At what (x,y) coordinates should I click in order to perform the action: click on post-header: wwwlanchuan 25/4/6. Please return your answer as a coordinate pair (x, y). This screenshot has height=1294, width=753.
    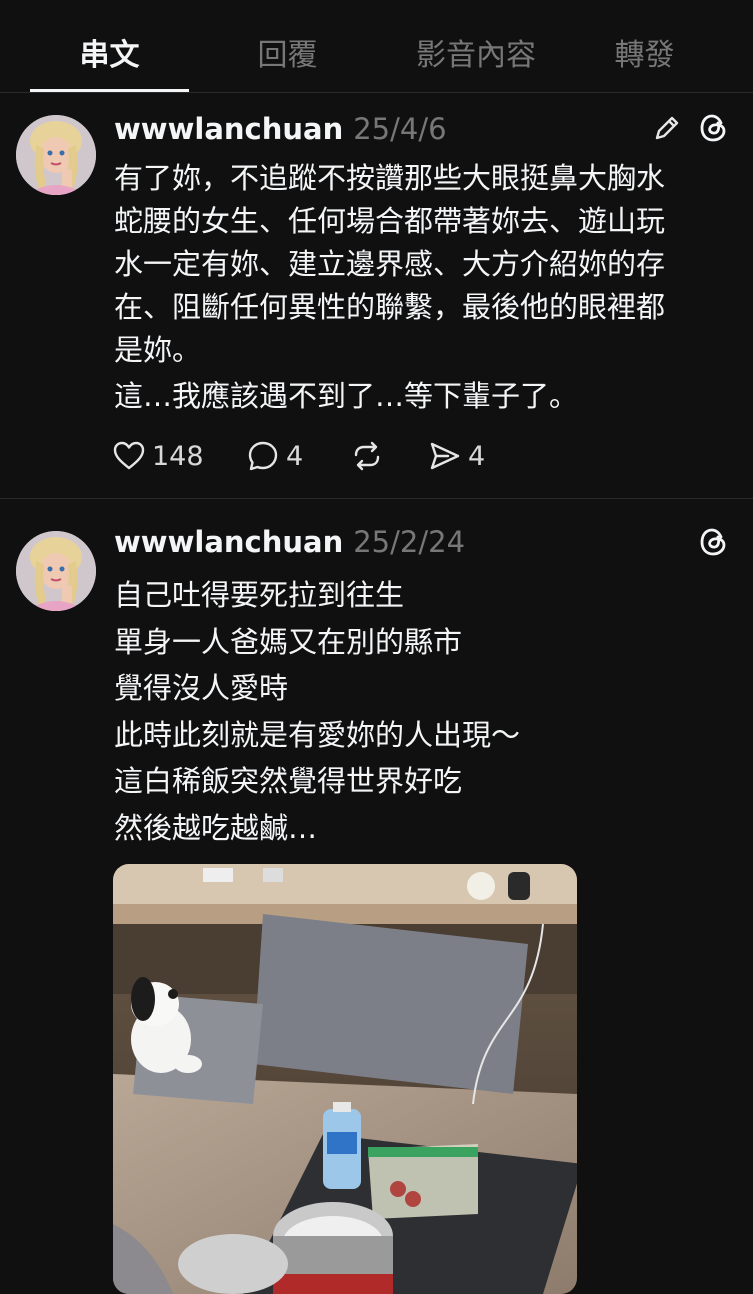
    Looking at the image, I should click on (280, 129).